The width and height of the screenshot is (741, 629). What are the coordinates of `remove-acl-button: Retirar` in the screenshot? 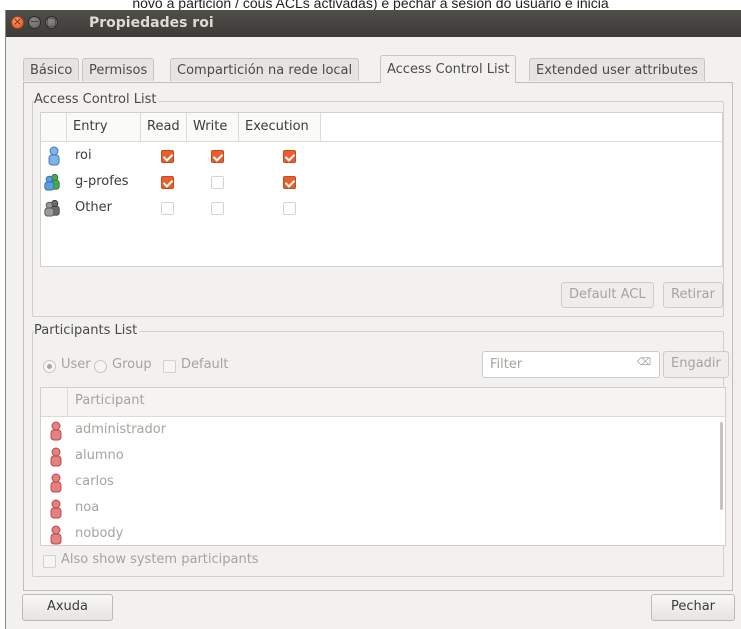 It's located at (693, 295).